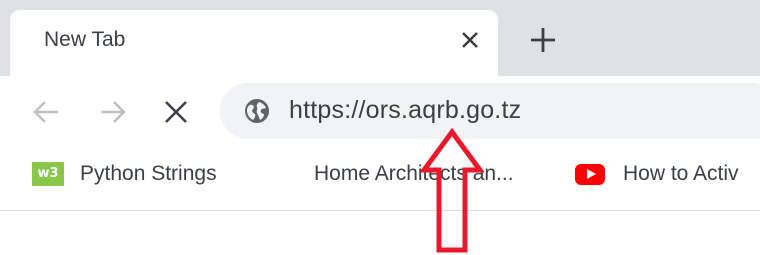  I want to click on bookmark-python-strings: w3 Python Strings, so click(137, 175).